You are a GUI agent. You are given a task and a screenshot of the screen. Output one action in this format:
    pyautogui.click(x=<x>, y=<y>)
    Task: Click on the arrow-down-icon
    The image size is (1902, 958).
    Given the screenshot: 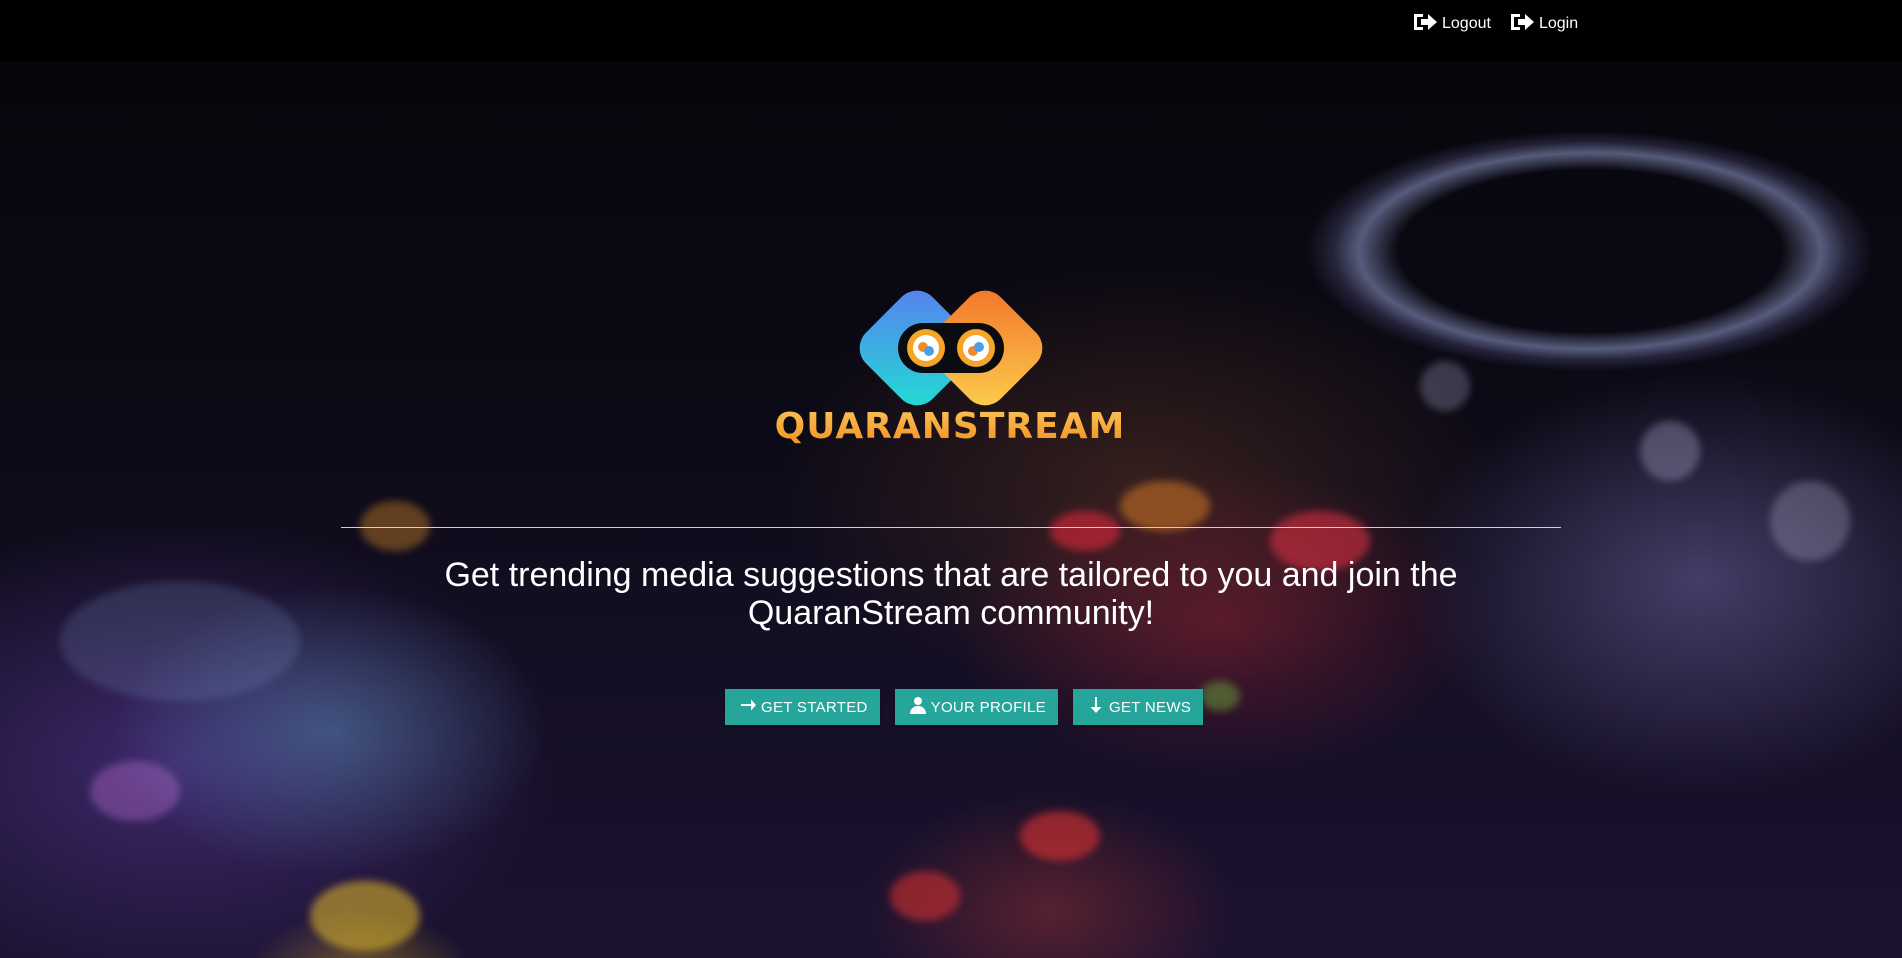 What is the action you would take?
    pyautogui.click(x=1096, y=707)
    